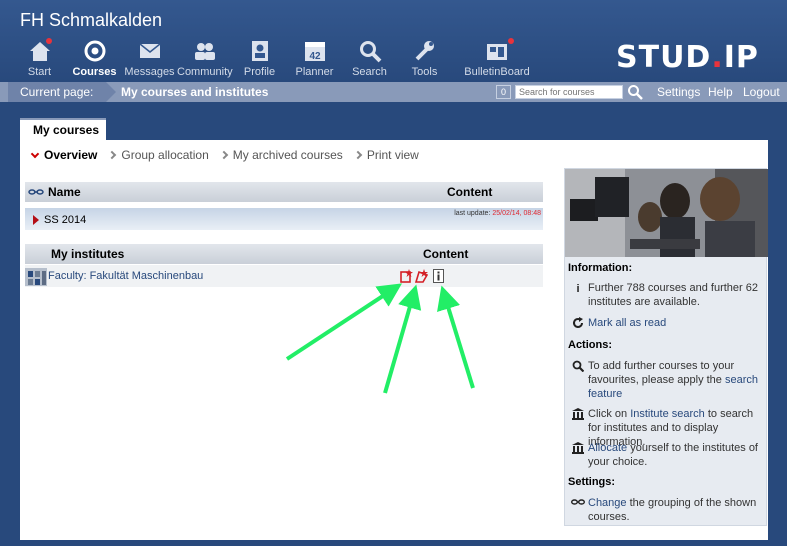 The width and height of the screenshot is (787, 546). I want to click on nav-search: Search, so click(369, 58).